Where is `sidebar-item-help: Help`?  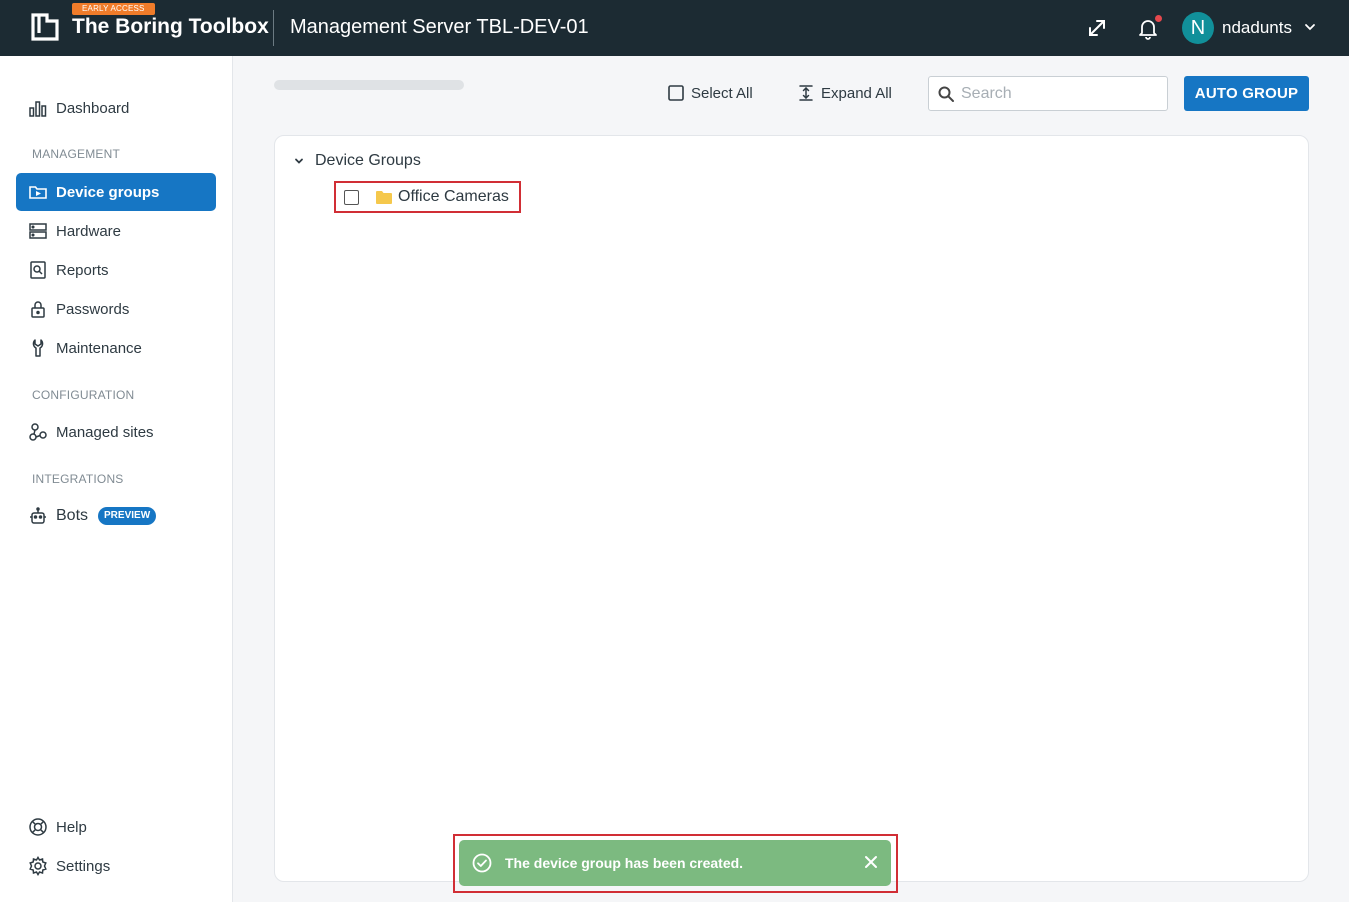 sidebar-item-help: Help is located at coordinates (116, 827).